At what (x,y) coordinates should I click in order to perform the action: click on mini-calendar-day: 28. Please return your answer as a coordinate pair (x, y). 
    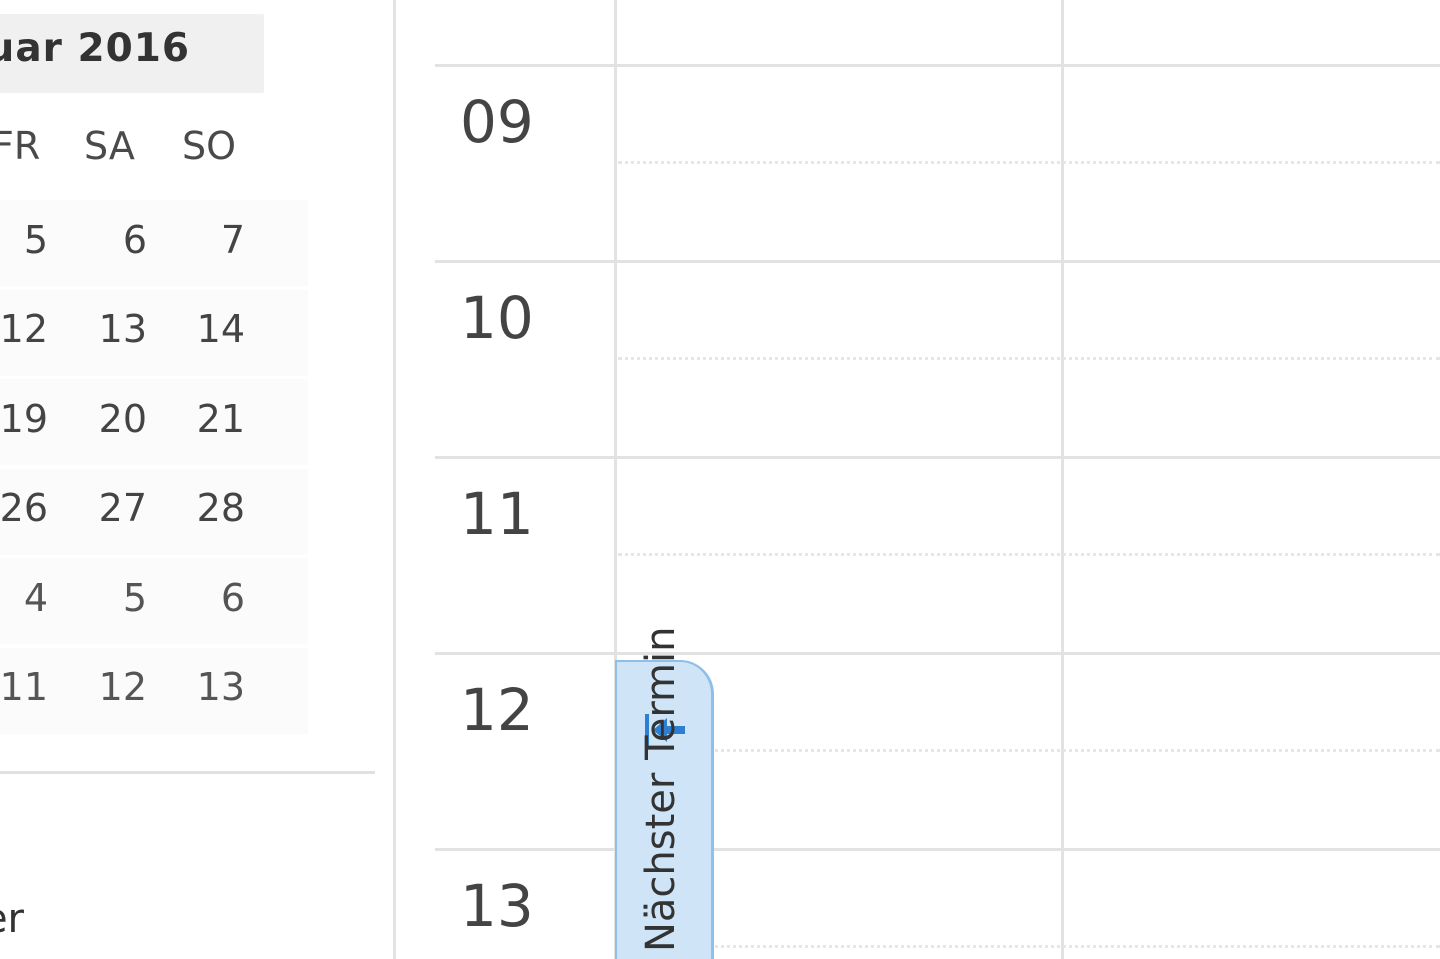
    Looking at the image, I should click on (205, 508).